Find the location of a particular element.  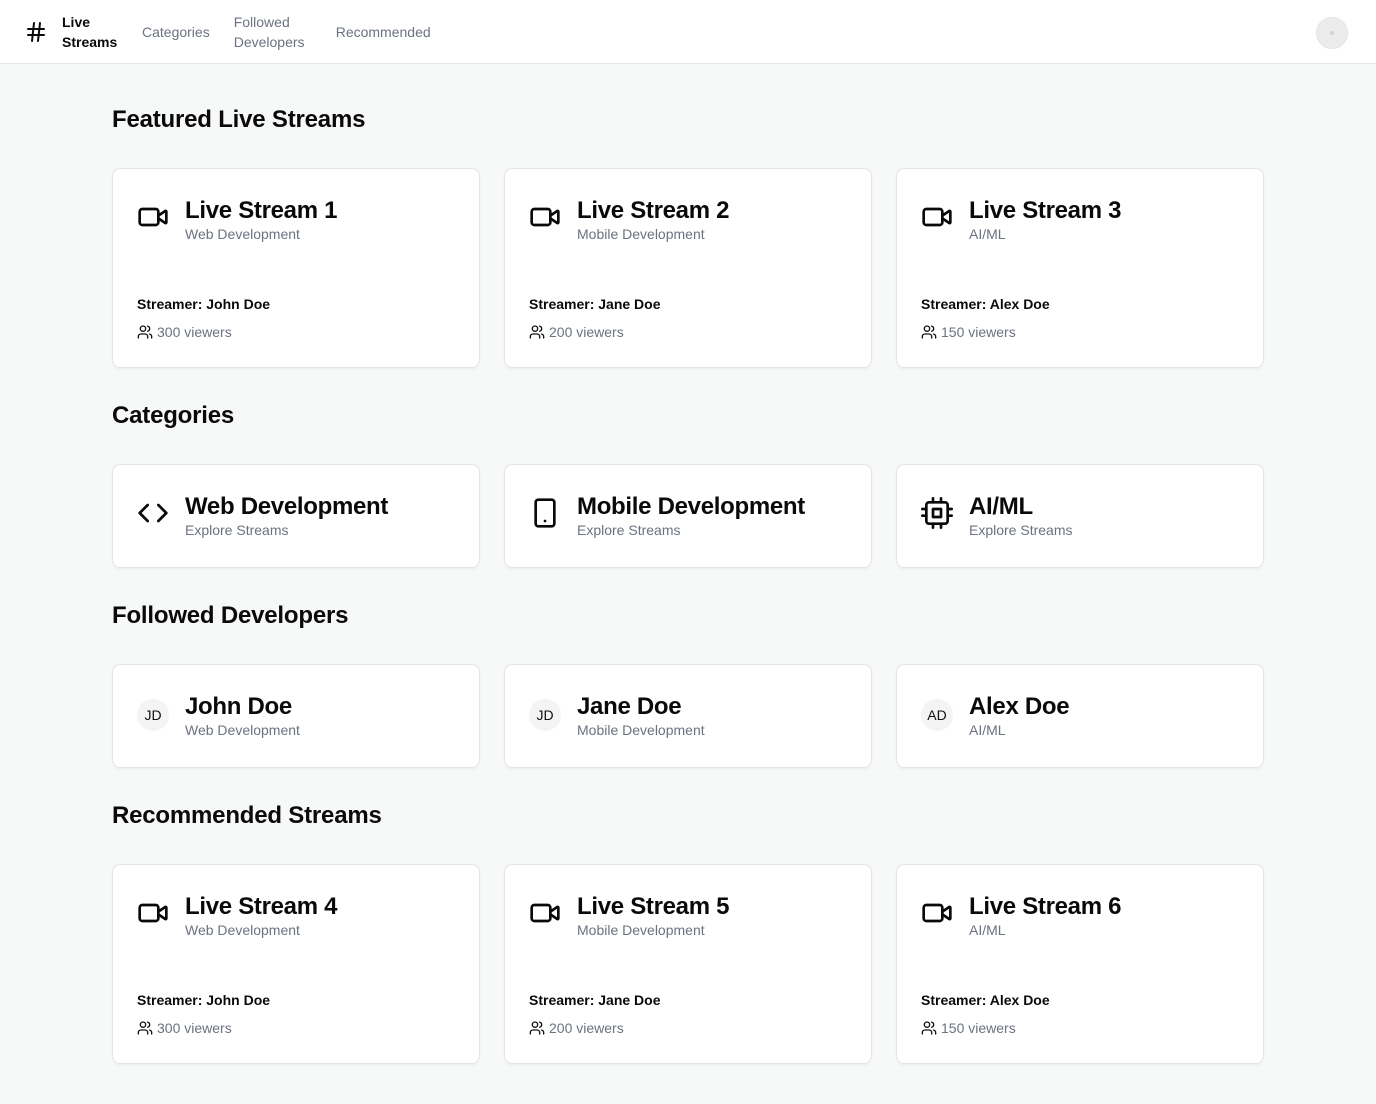

developer-category: Mobile Development is located at coordinates (641, 730).